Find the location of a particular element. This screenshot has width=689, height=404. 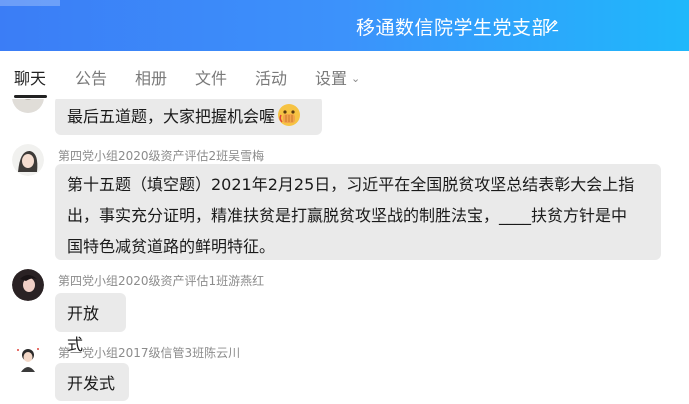

title-bar: 移通数信院学生党支部 is located at coordinates (344, 25).